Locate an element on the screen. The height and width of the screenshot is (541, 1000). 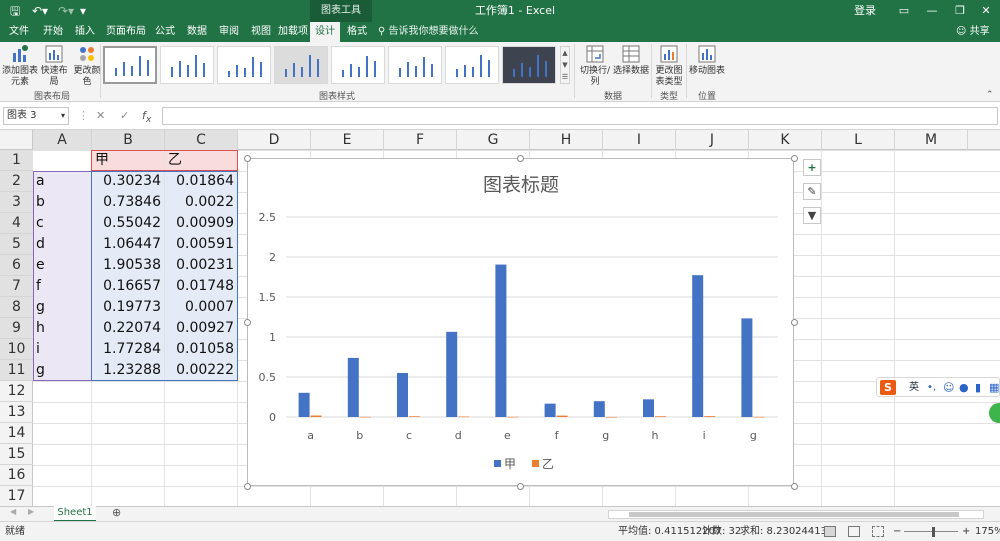
column-header-f: F is located at coordinates (420, 140).